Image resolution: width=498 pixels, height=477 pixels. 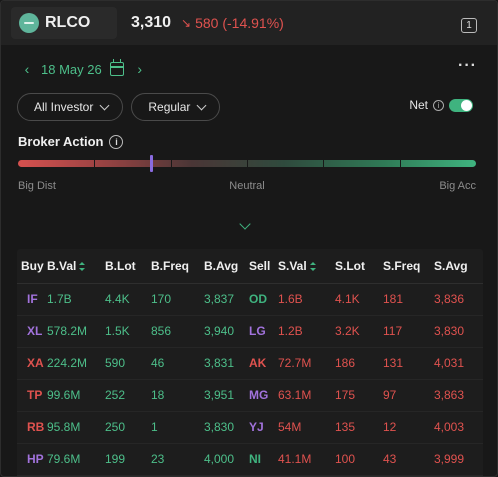 I want to click on more-horizontal-icon: ···, so click(x=467, y=66).